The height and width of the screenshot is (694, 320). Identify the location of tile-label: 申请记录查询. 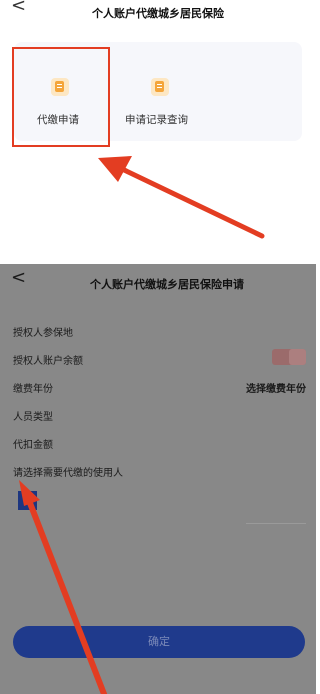
(156, 120).